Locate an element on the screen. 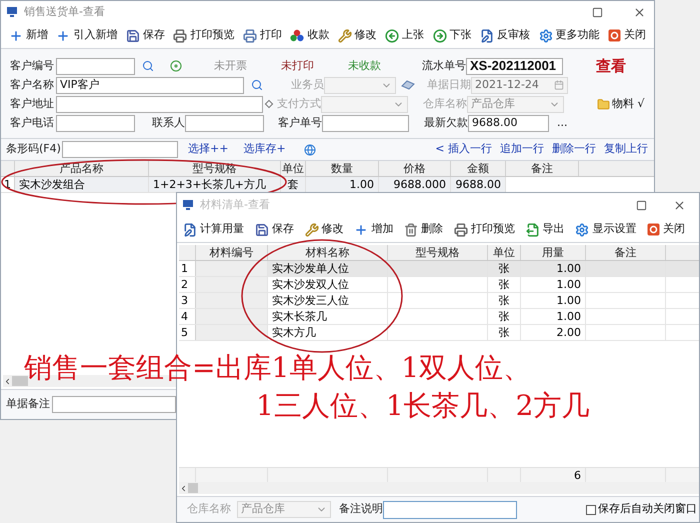 This screenshot has height=523, width=700. toolbar-button: 下张 is located at coordinates (452, 36).